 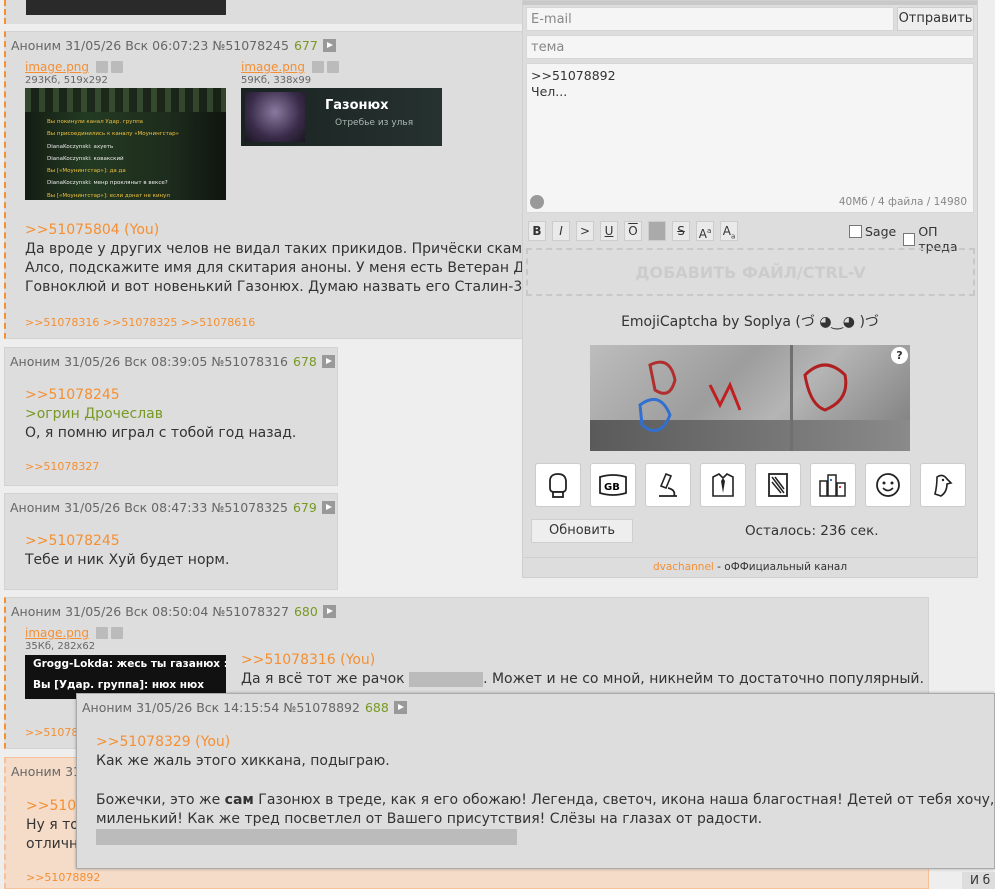 I want to click on overline-button: O, so click(x=633, y=231).